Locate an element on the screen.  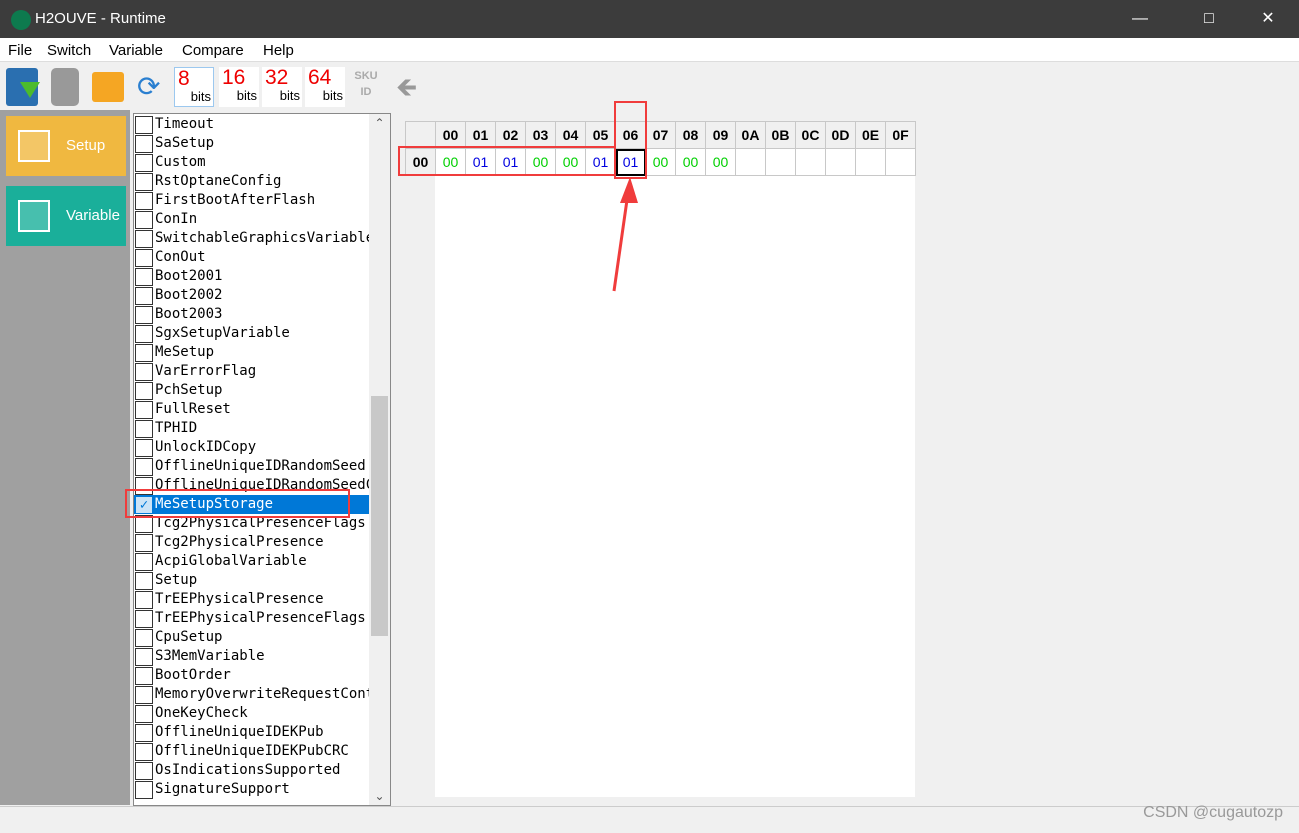
list-item: UnlockIDCopy is located at coordinates (252, 447).